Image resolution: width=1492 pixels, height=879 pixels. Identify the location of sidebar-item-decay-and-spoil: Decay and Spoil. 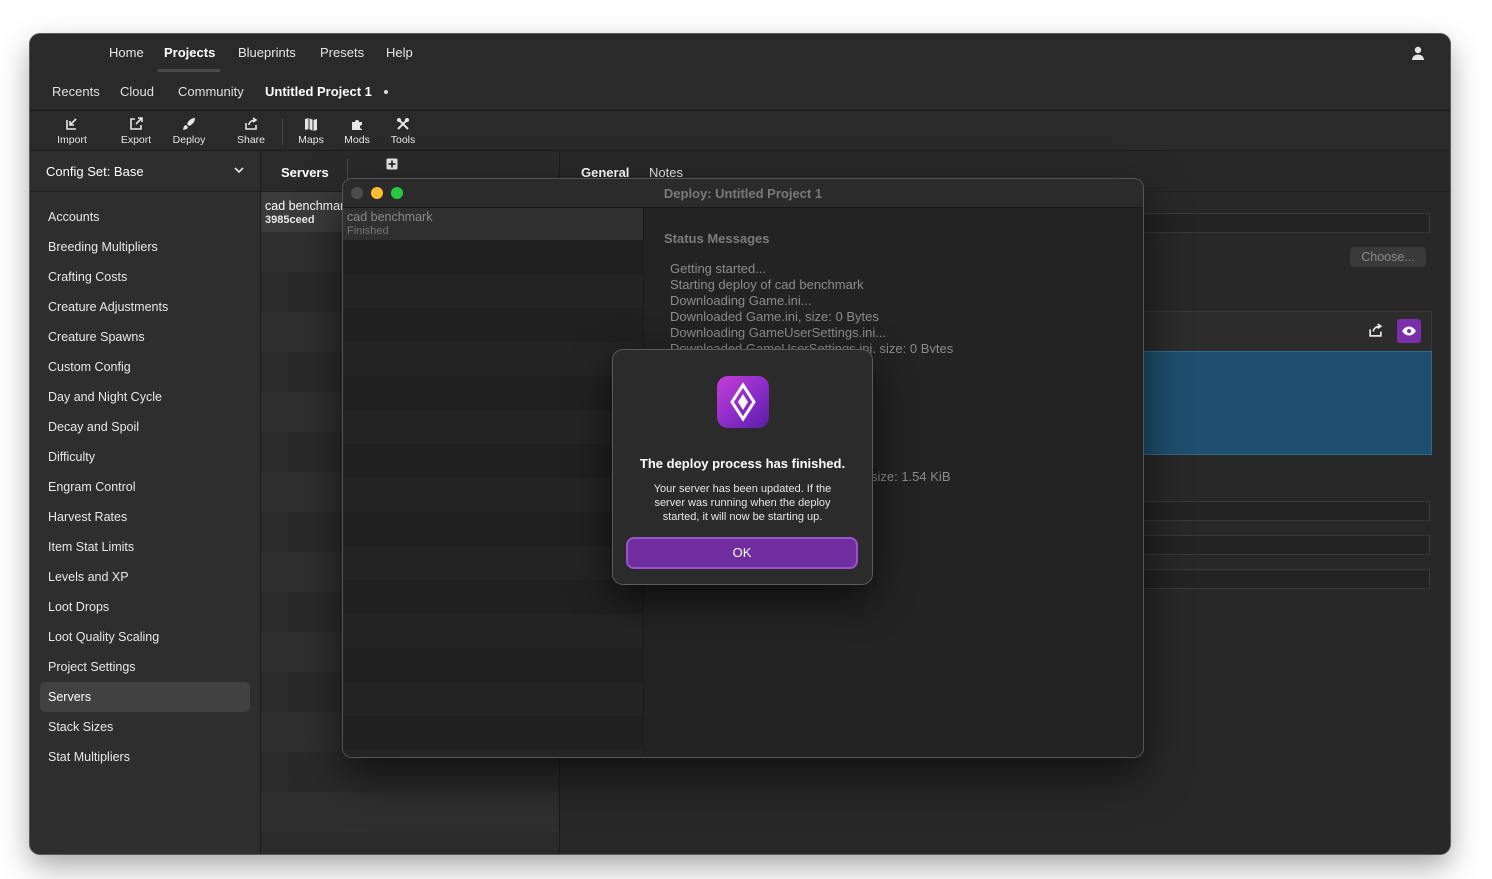
(145, 427).